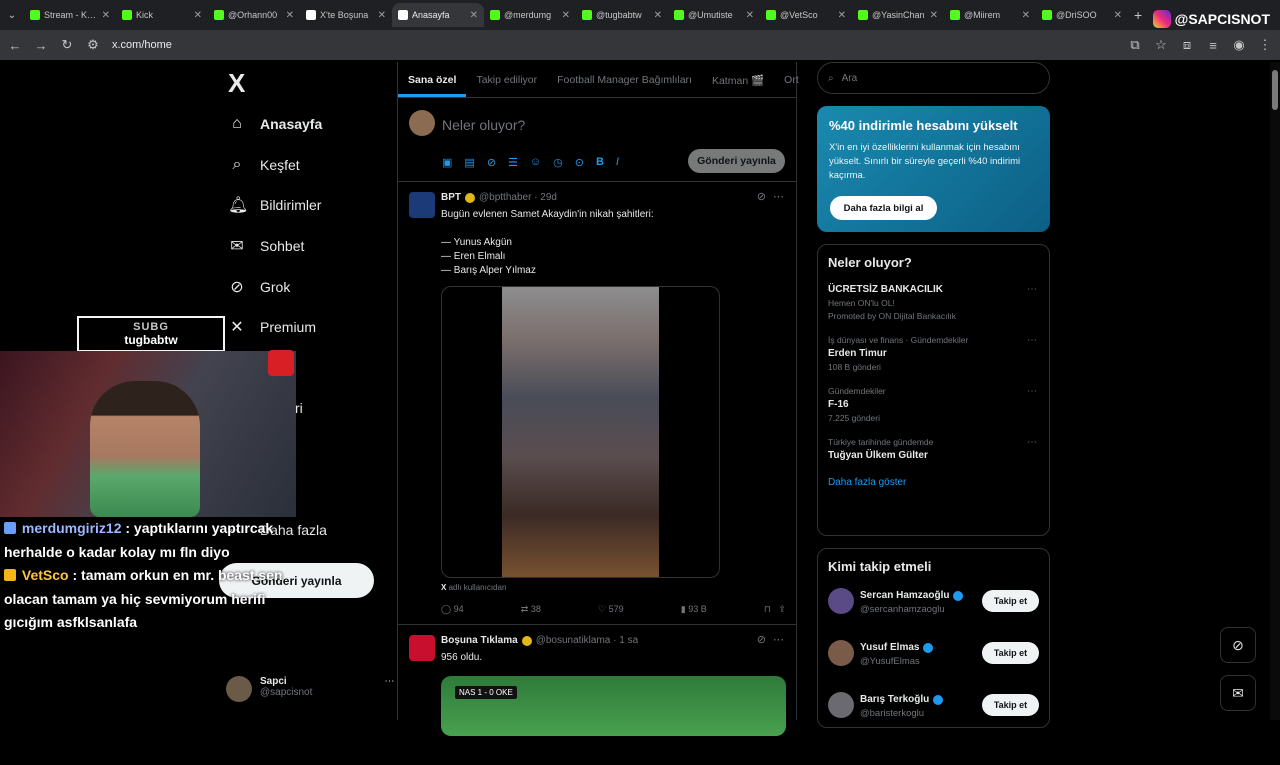 This screenshot has height=765, width=1280. Describe the element at coordinates (535, 162) in the screenshot. I see `emoji-icon: ☺` at that location.